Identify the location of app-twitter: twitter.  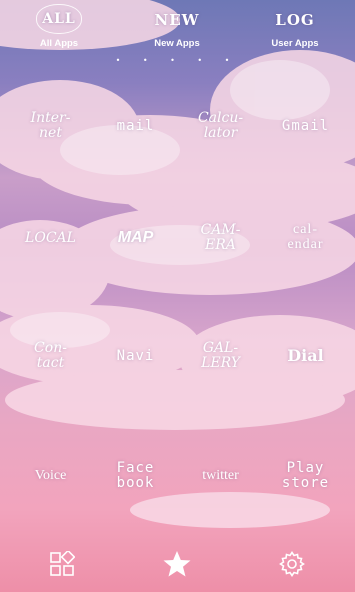
(220, 476).